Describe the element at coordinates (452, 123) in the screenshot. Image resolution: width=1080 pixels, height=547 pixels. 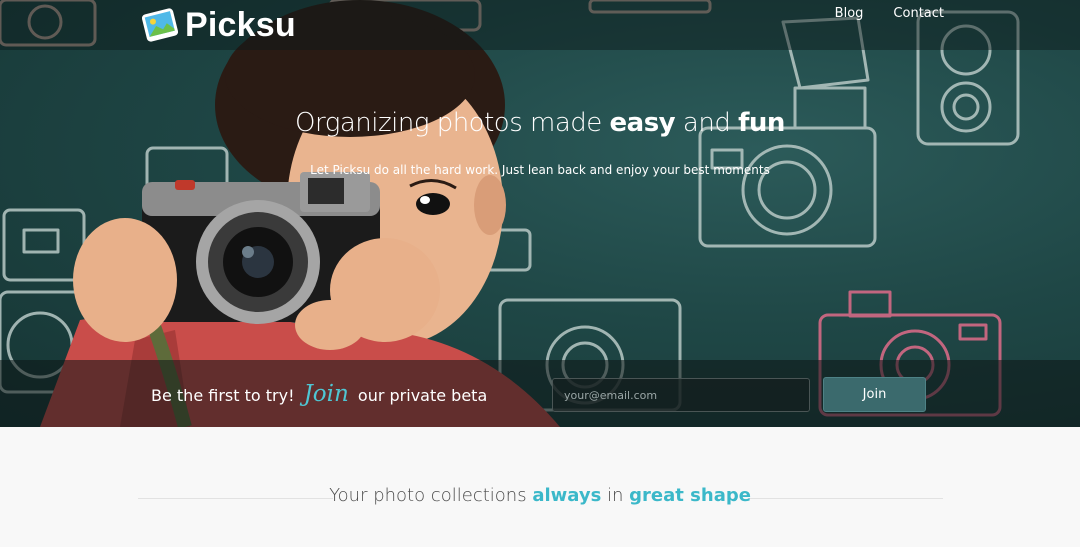
I see `headline-text-pre: Organizing photos made` at that location.